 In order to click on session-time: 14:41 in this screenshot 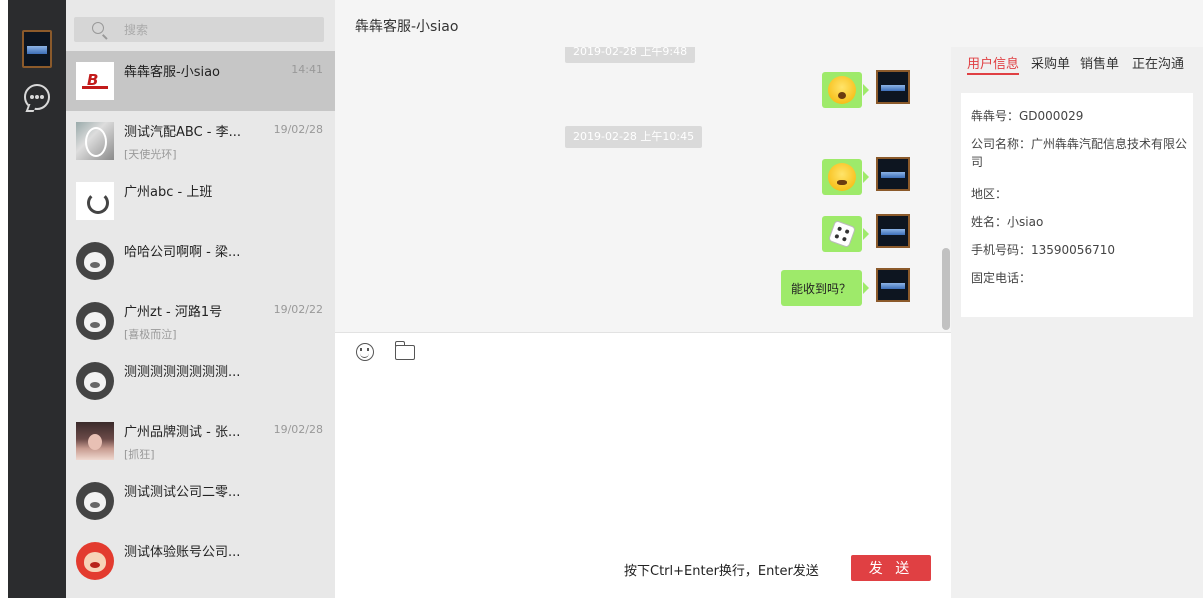, I will do `click(307, 69)`.